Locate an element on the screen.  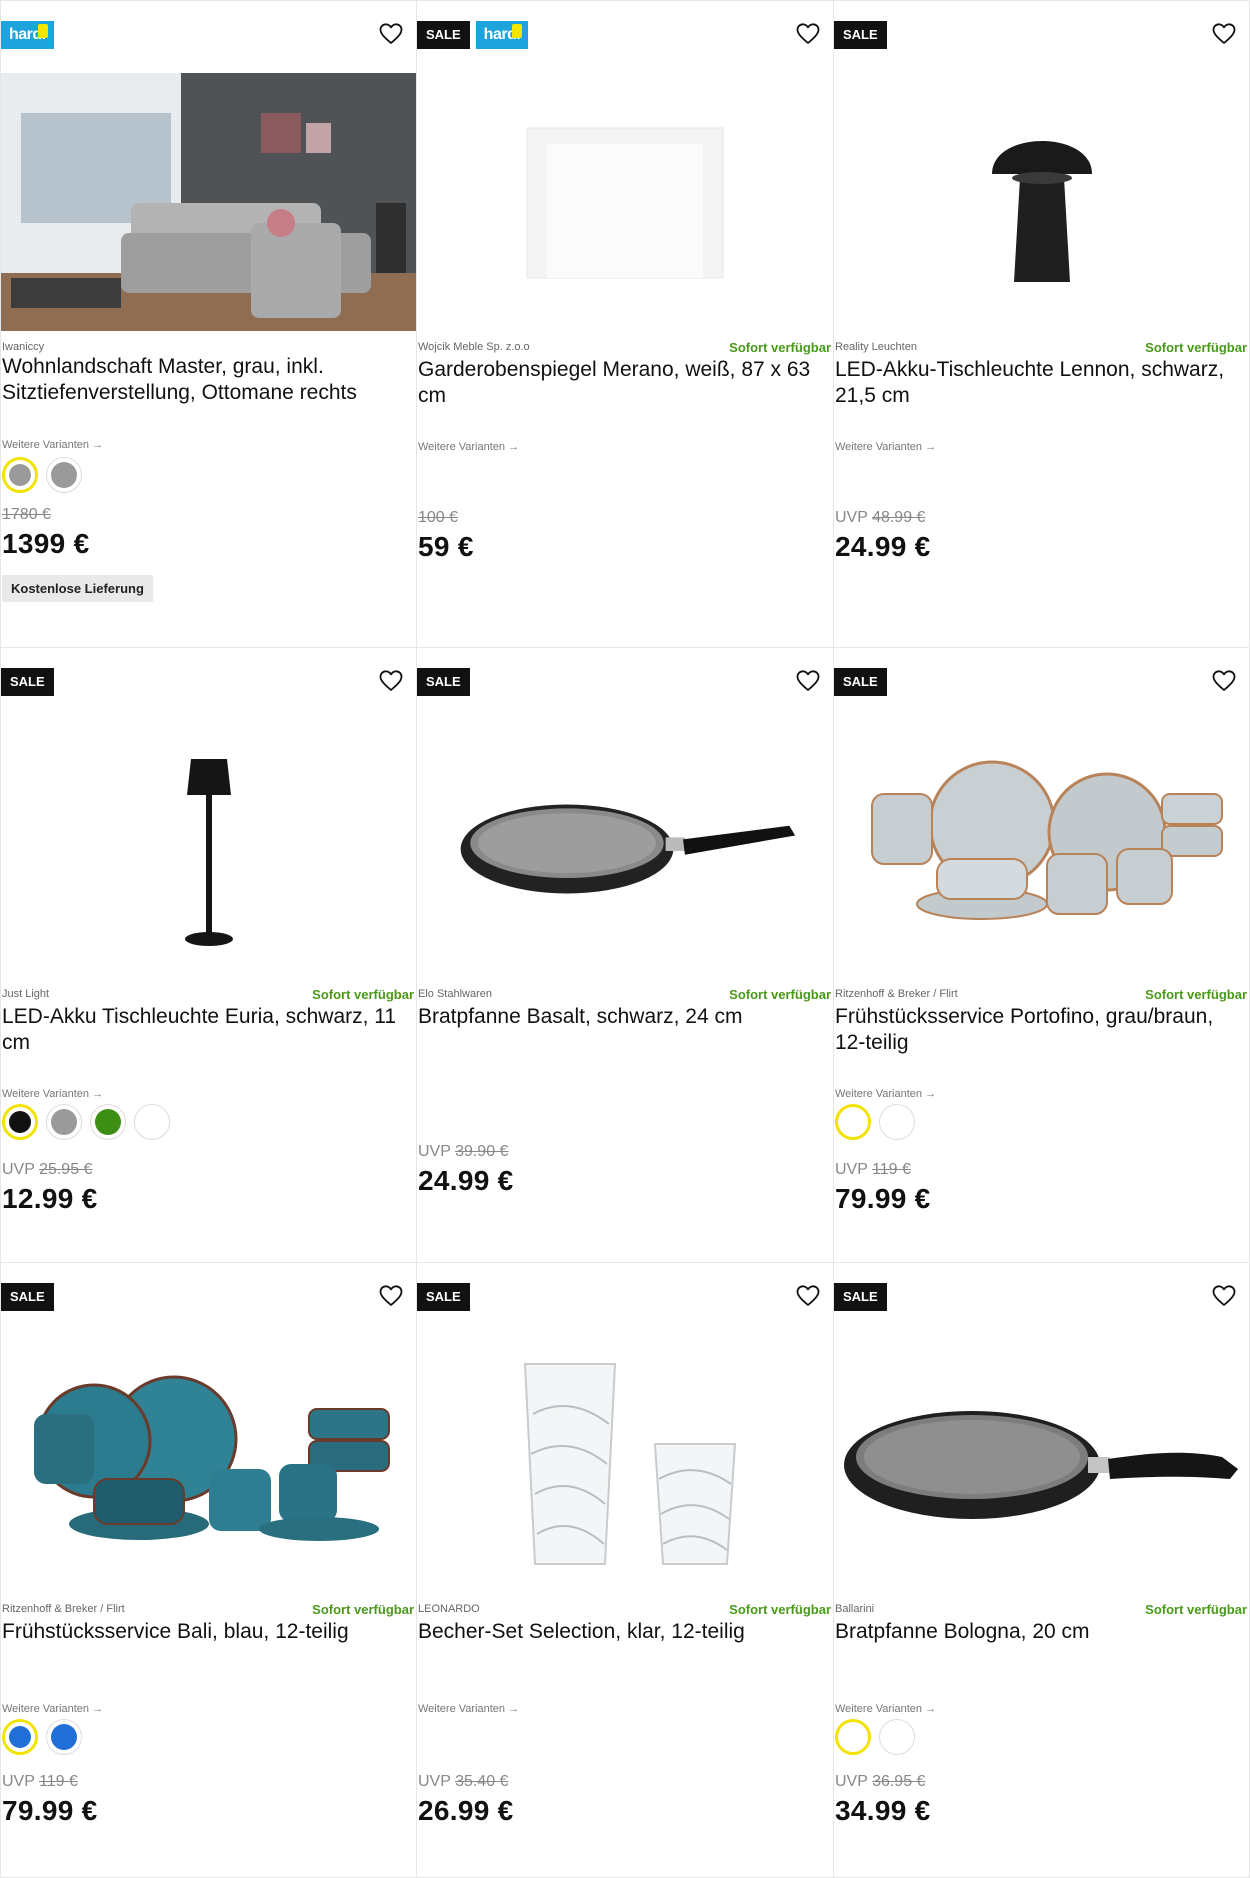
product-title: Becher-Set Selection, klar, 12-teilig is located at coordinates (622, 1632).